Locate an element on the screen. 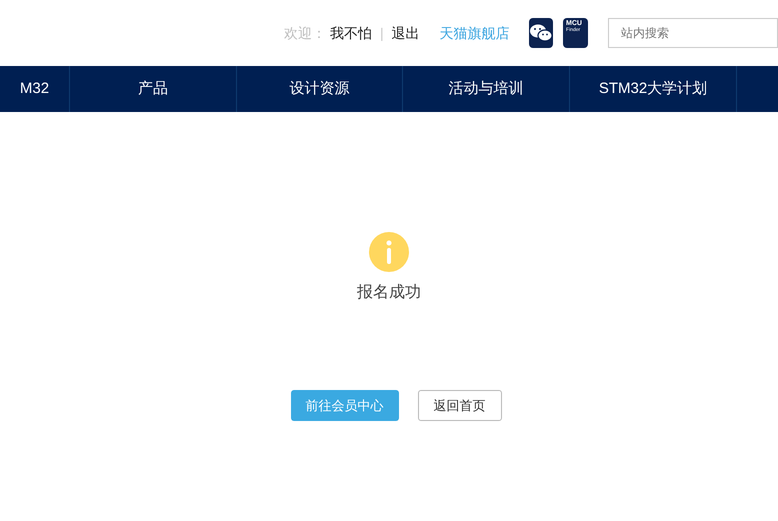  nav-item: 设计资源 is located at coordinates (320, 89).